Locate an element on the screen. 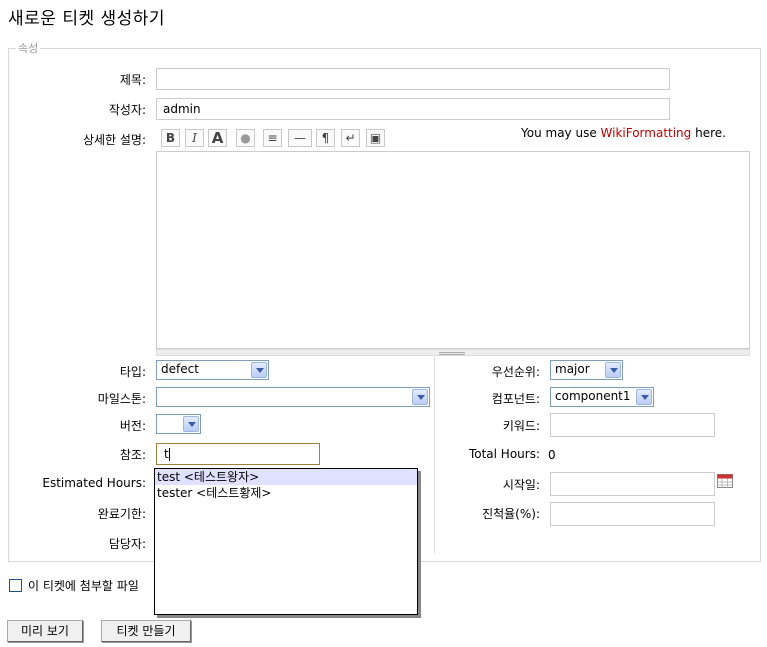 This screenshot has height=647, width=767. code-button: ≡ is located at coordinates (272, 138).